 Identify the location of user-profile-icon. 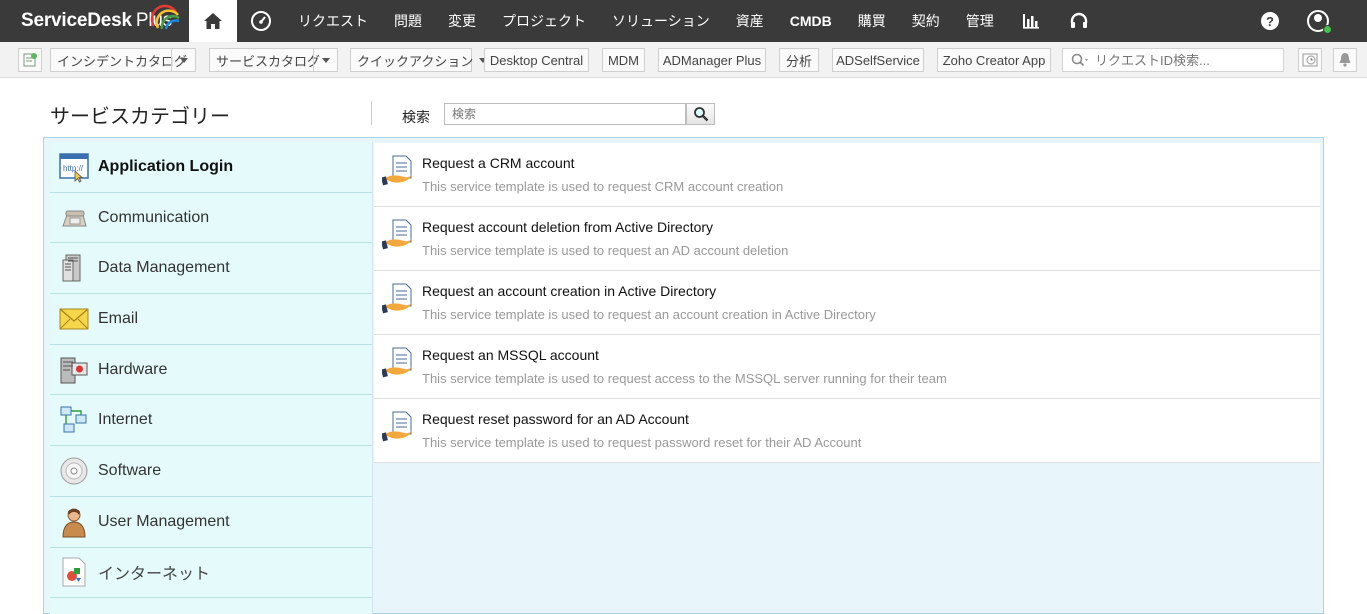
(1319, 22).